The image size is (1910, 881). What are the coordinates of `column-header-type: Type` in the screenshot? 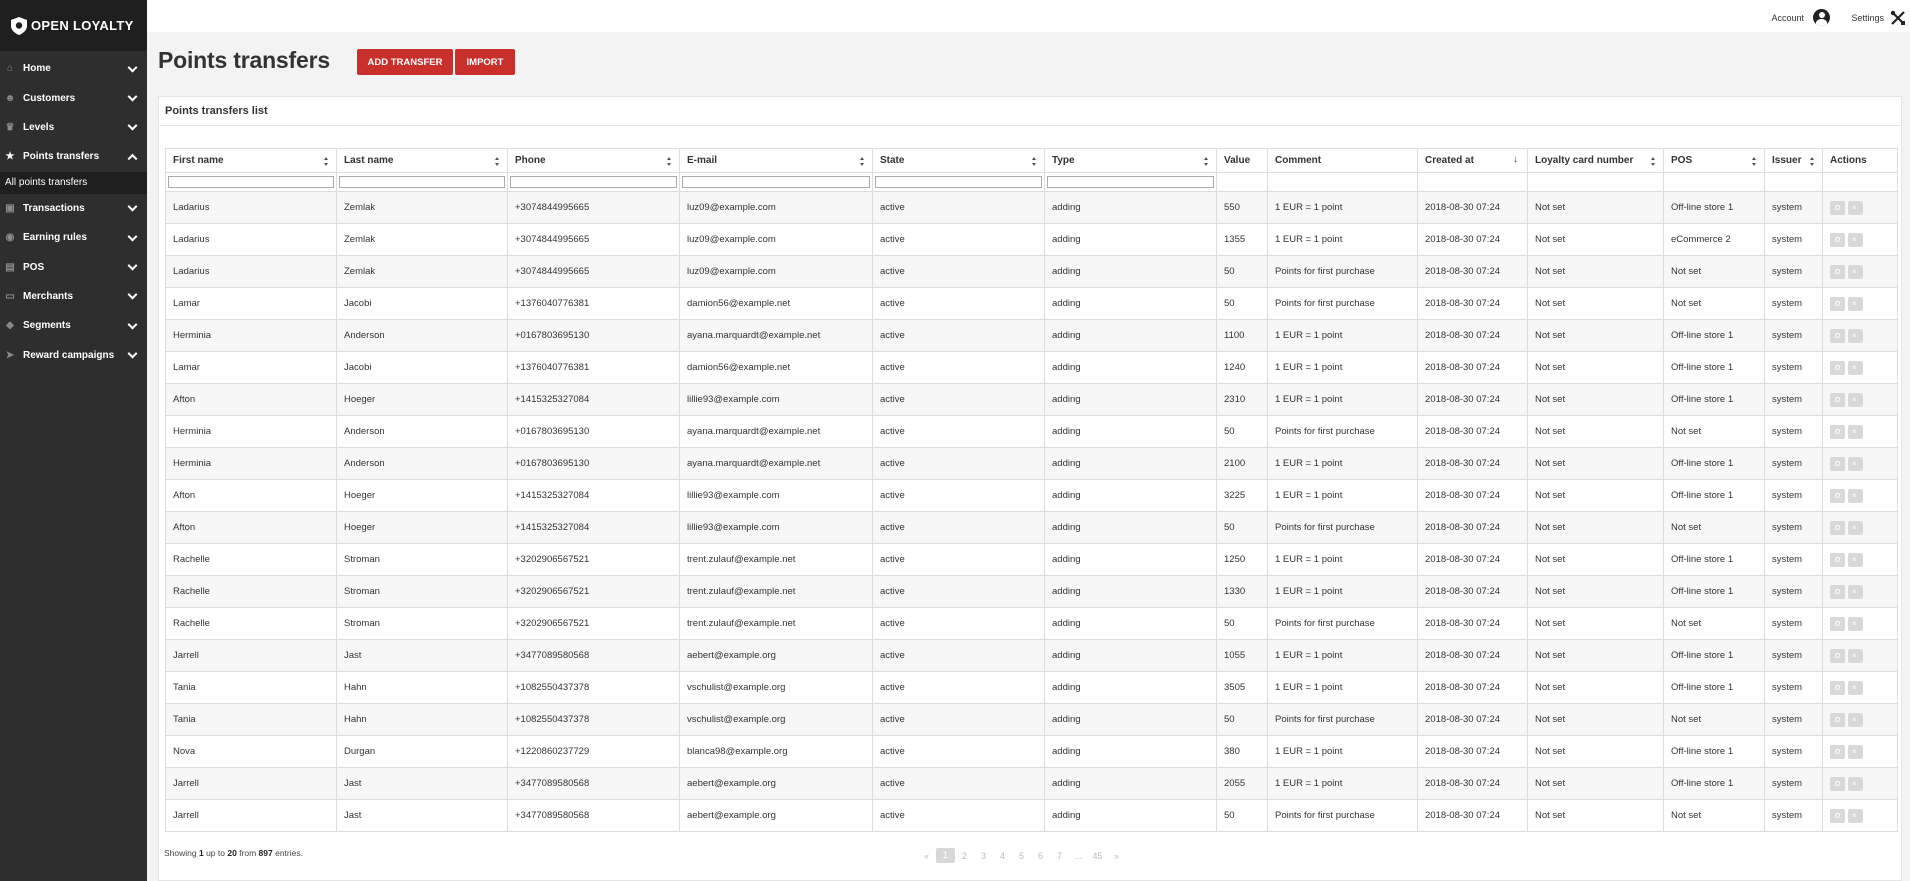 It's located at (1130, 160).